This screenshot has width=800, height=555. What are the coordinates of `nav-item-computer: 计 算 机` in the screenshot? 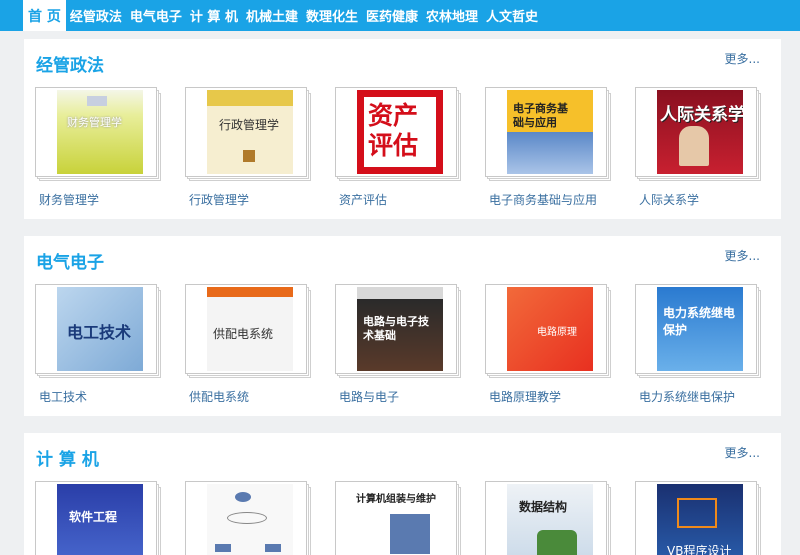 It's located at (214, 15).